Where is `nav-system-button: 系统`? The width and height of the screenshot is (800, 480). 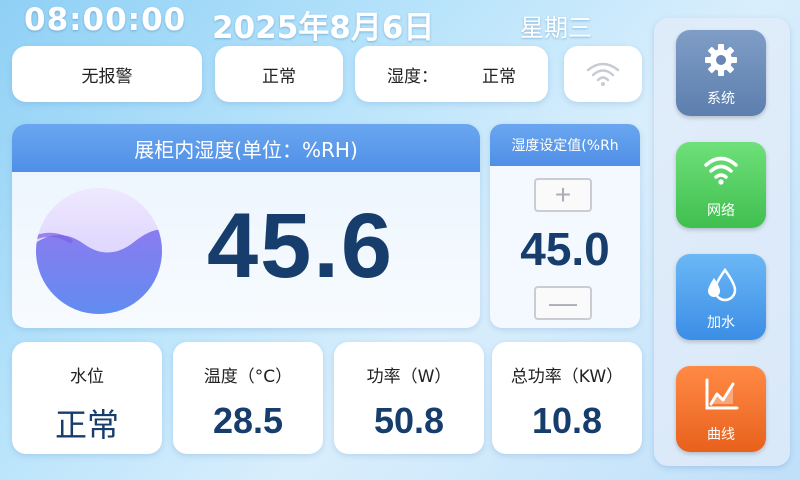
nav-system-button: 系统 is located at coordinates (721, 73).